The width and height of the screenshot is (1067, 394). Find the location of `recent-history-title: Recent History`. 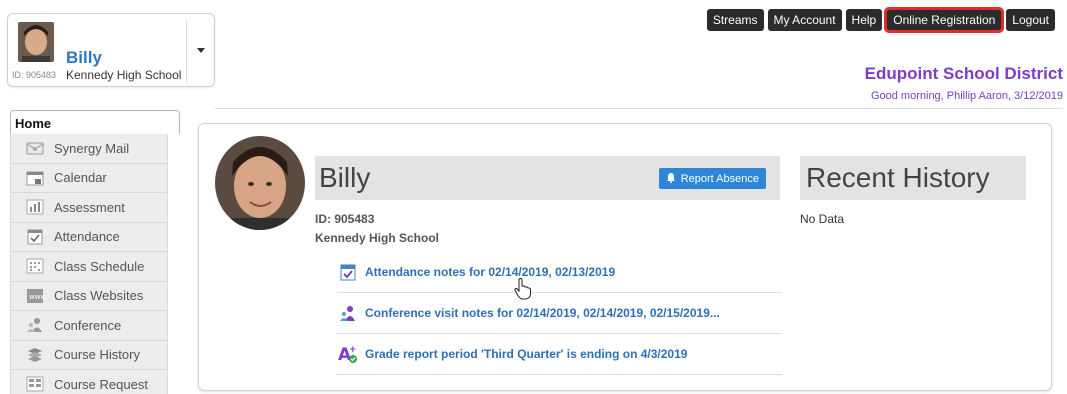

recent-history-title: Recent History is located at coordinates (898, 177).